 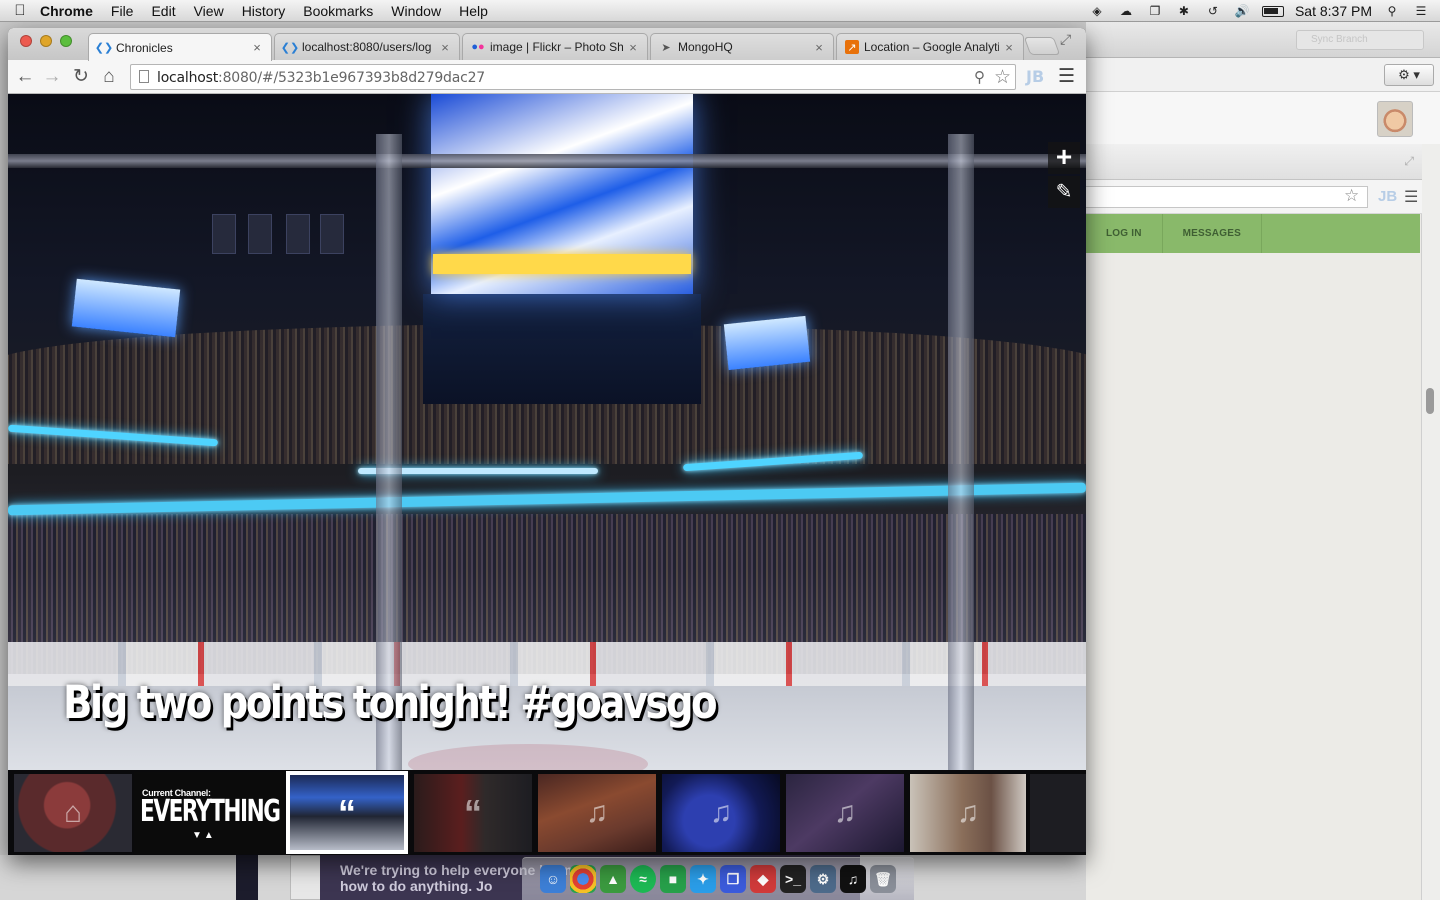 What do you see at coordinates (1392, 11) in the screenshot?
I see `spotlight-search-icon: ⚲` at bounding box center [1392, 11].